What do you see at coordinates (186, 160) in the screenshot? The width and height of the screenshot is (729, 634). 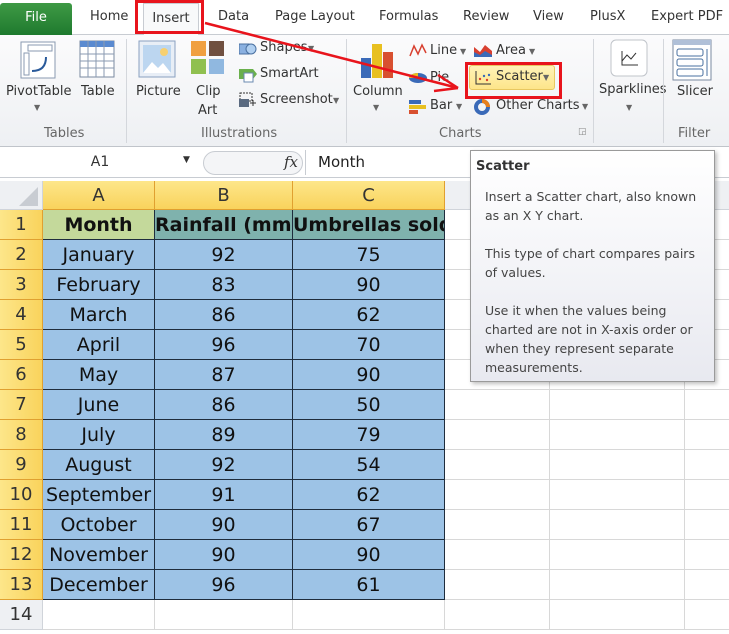 I see `name-box-dropdown-icon: ▼` at bounding box center [186, 160].